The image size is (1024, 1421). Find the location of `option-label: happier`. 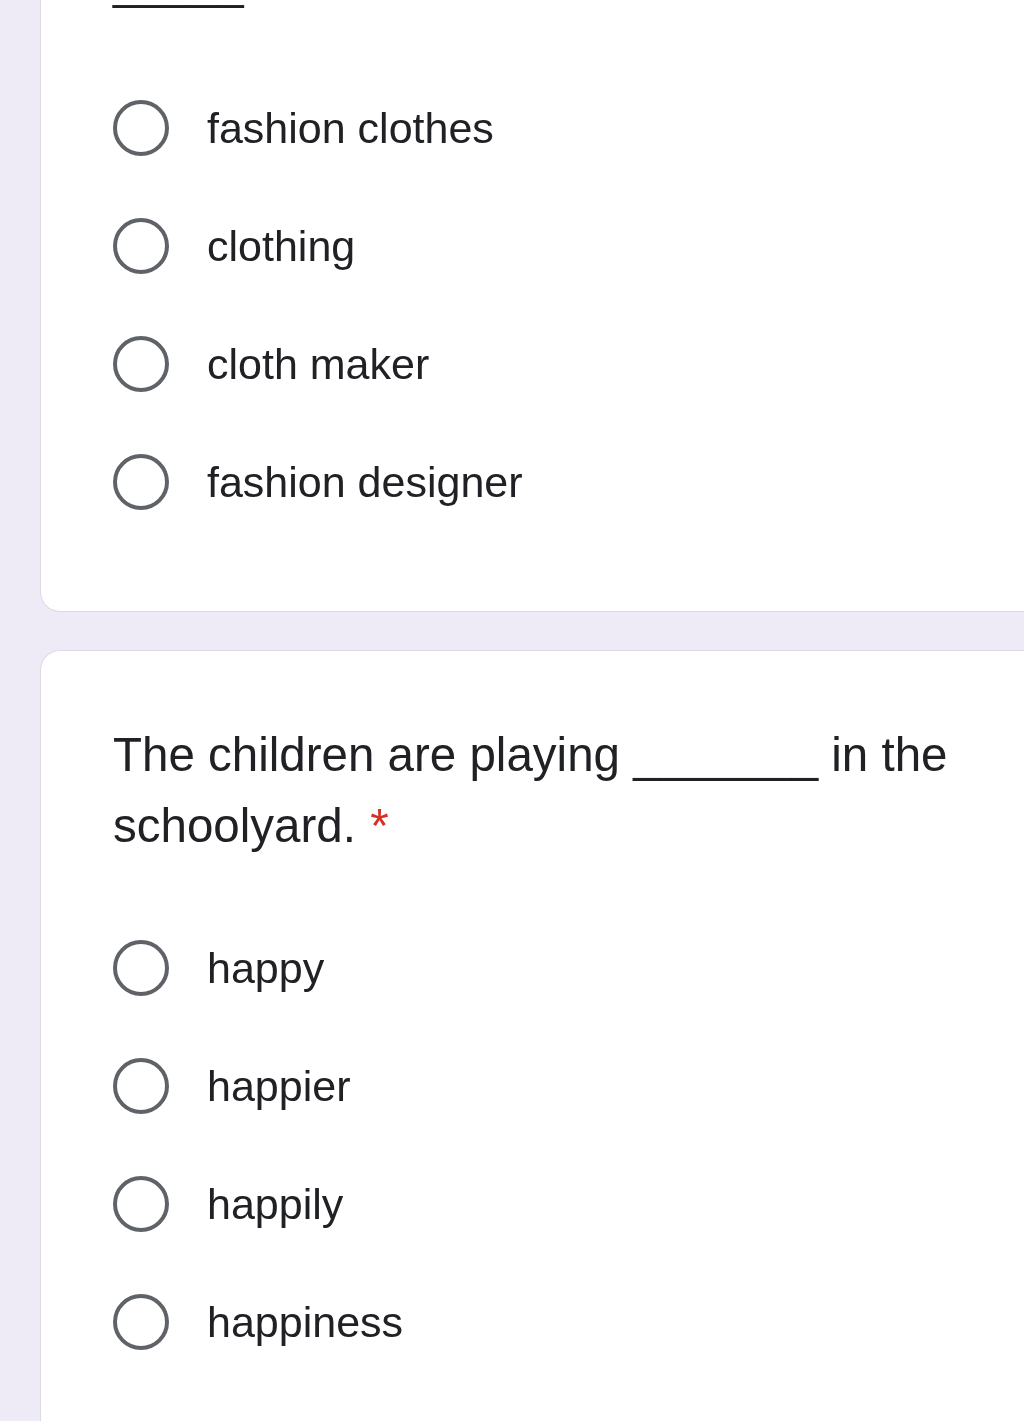

option-label: happier is located at coordinates (279, 1086).